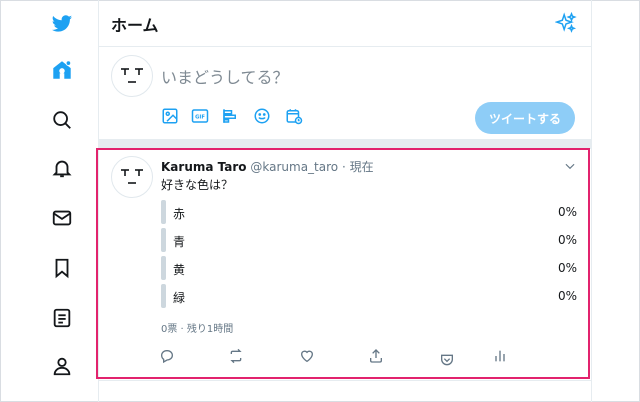  I want to click on gif-icon: GIF, so click(202, 118).